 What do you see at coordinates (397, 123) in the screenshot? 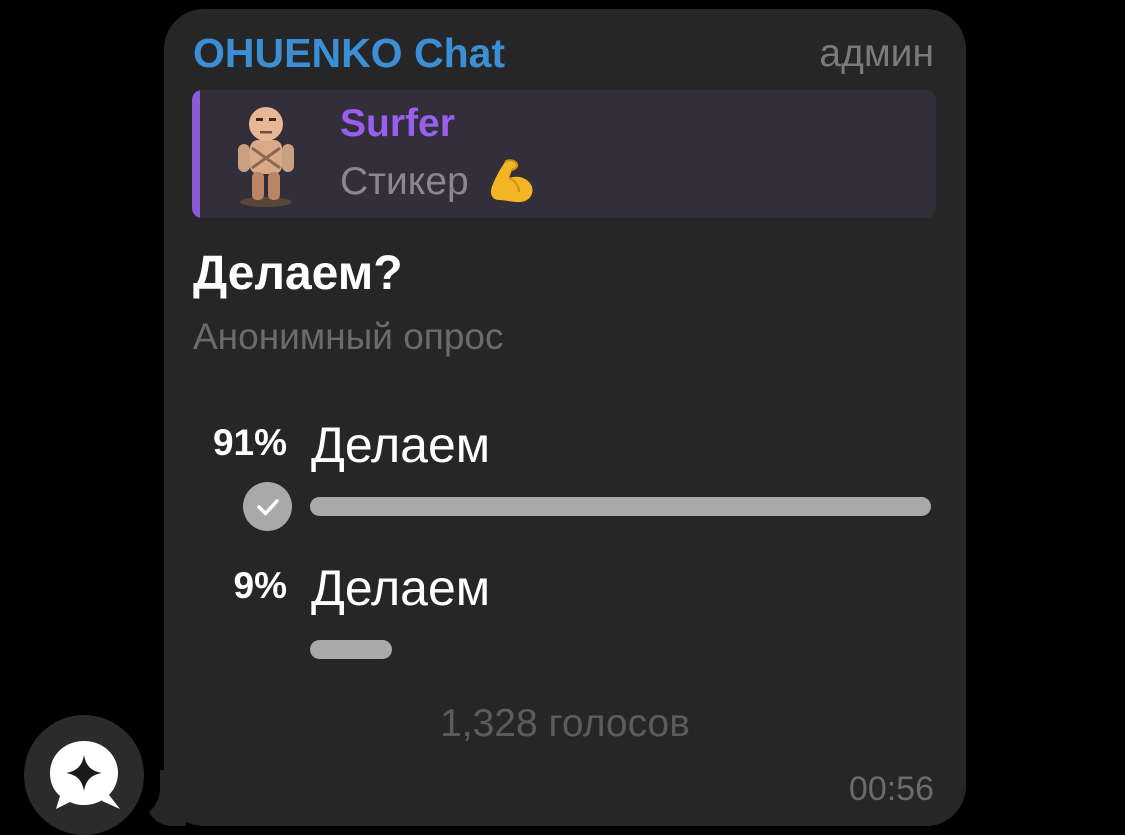
I see `reply-author: Surfer` at bounding box center [397, 123].